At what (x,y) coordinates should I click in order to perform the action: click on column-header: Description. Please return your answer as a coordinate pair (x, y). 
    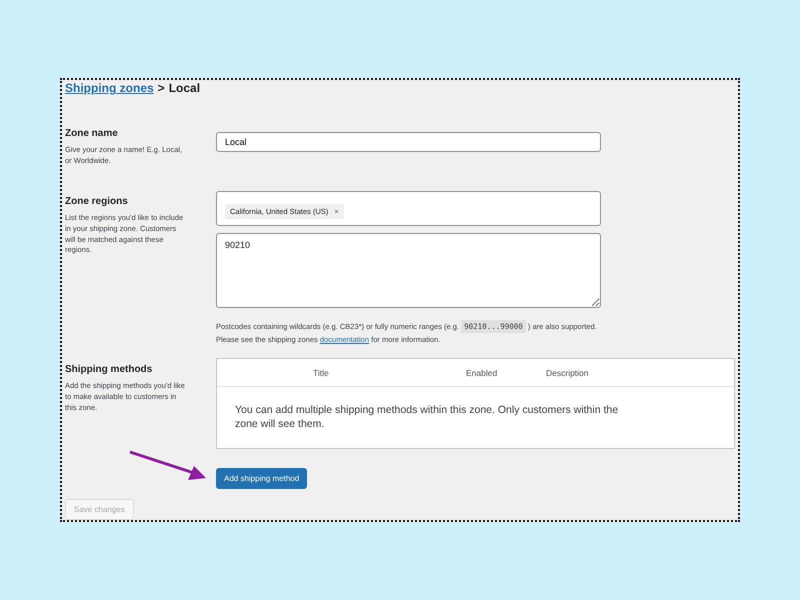
    Looking at the image, I should click on (567, 373).